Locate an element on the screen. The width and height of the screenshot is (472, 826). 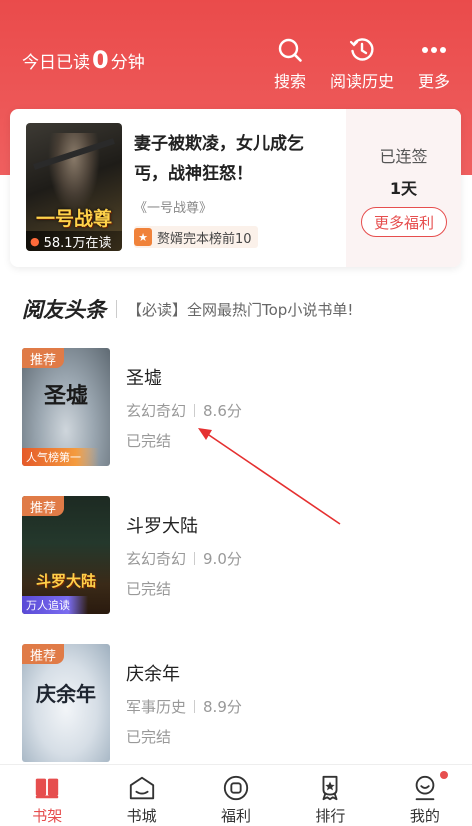
tab-bookstore-label: 书城 is located at coordinates (141, 816).